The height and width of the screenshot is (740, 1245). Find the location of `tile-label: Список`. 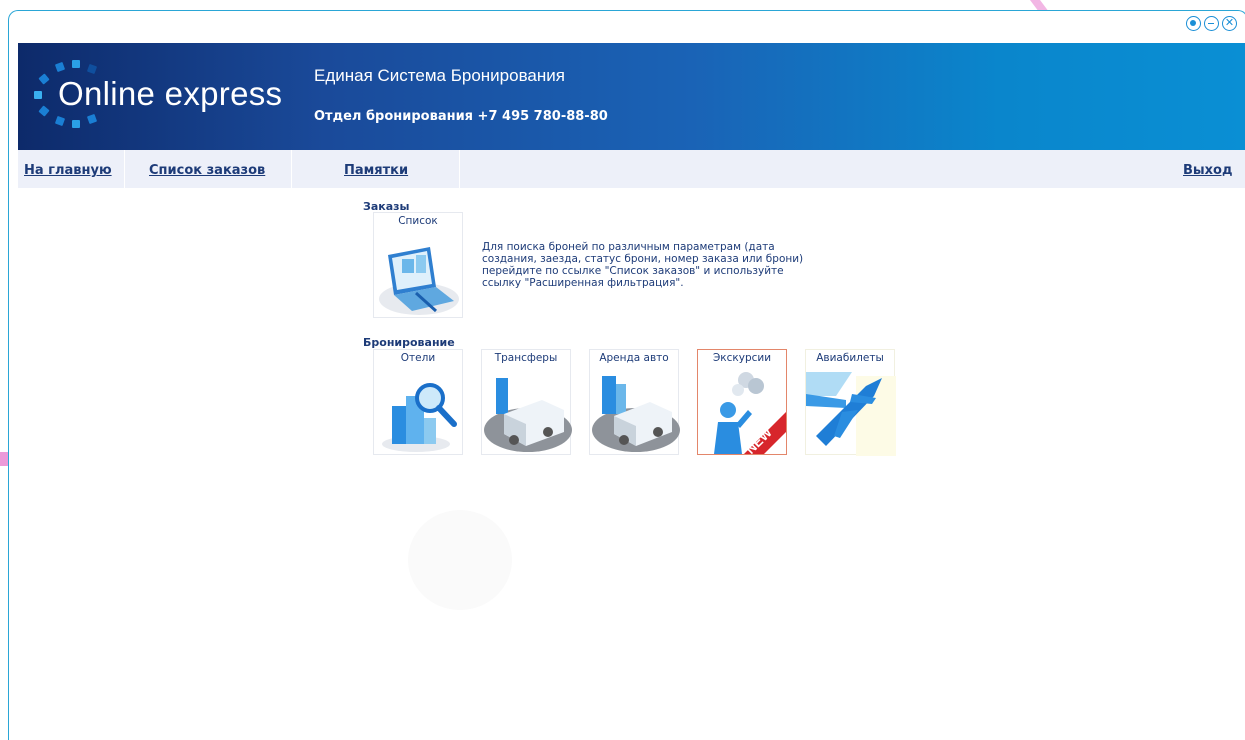

tile-label: Список is located at coordinates (418, 221).